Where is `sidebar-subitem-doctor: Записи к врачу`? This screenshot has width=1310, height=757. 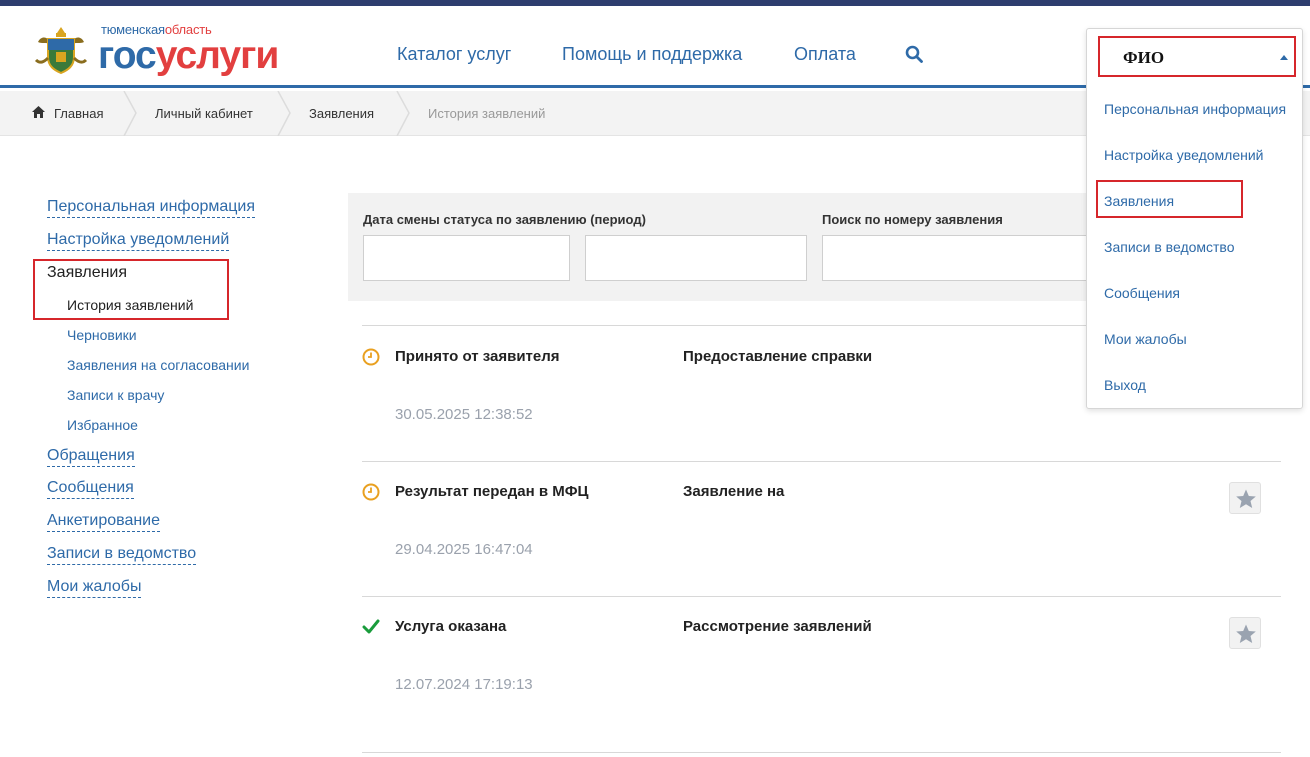 sidebar-subitem-doctor: Записи к врачу is located at coordinates (115, 395).